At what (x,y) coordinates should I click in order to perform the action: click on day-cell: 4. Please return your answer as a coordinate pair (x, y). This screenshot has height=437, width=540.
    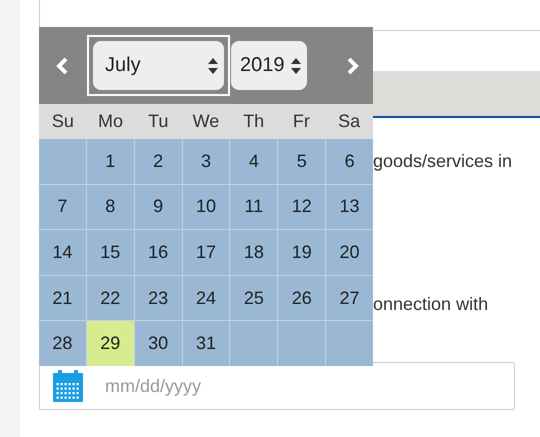
    Looking at the image, I should click on (254, 161).